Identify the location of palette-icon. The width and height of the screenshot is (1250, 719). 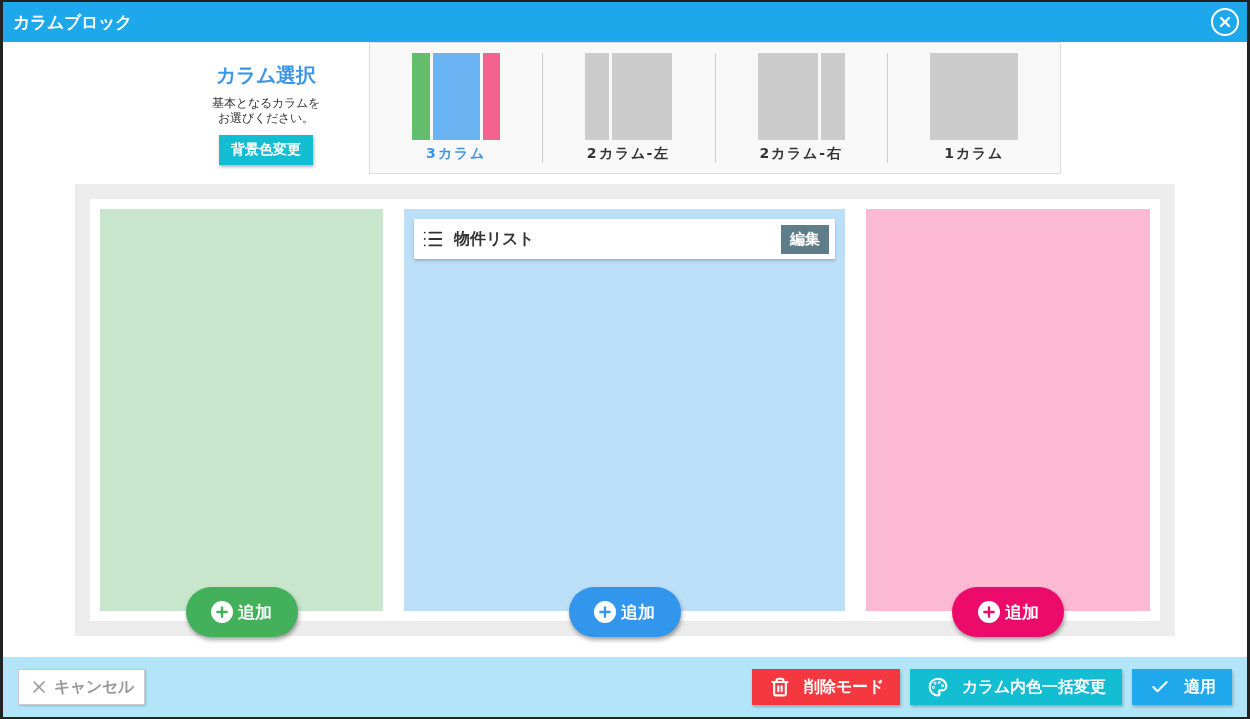
(938, 687).